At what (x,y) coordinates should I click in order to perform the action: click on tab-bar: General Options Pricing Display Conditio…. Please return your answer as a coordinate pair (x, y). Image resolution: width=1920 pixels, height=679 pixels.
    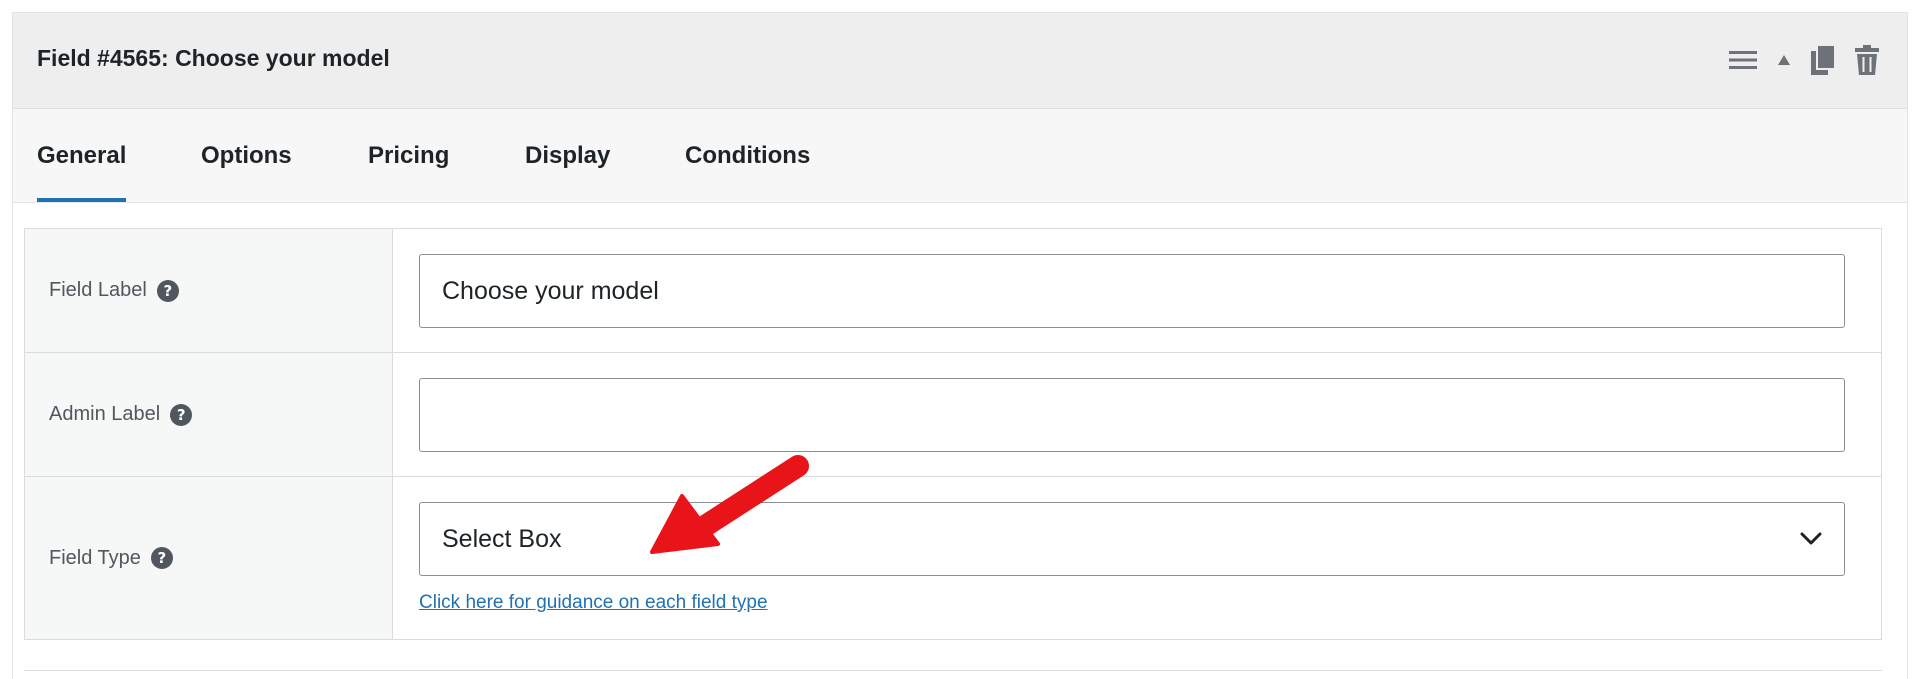
    Looking at the image, I should click on (960, 156).